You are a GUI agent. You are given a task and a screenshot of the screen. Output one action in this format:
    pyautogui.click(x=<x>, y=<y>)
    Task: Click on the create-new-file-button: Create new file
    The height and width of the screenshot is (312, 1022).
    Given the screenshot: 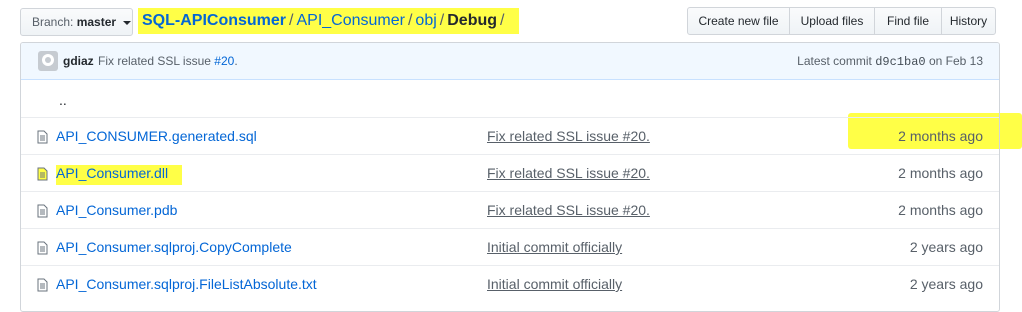 What is the action you would take?
    pyautogui.click(x=738, y=21)
    